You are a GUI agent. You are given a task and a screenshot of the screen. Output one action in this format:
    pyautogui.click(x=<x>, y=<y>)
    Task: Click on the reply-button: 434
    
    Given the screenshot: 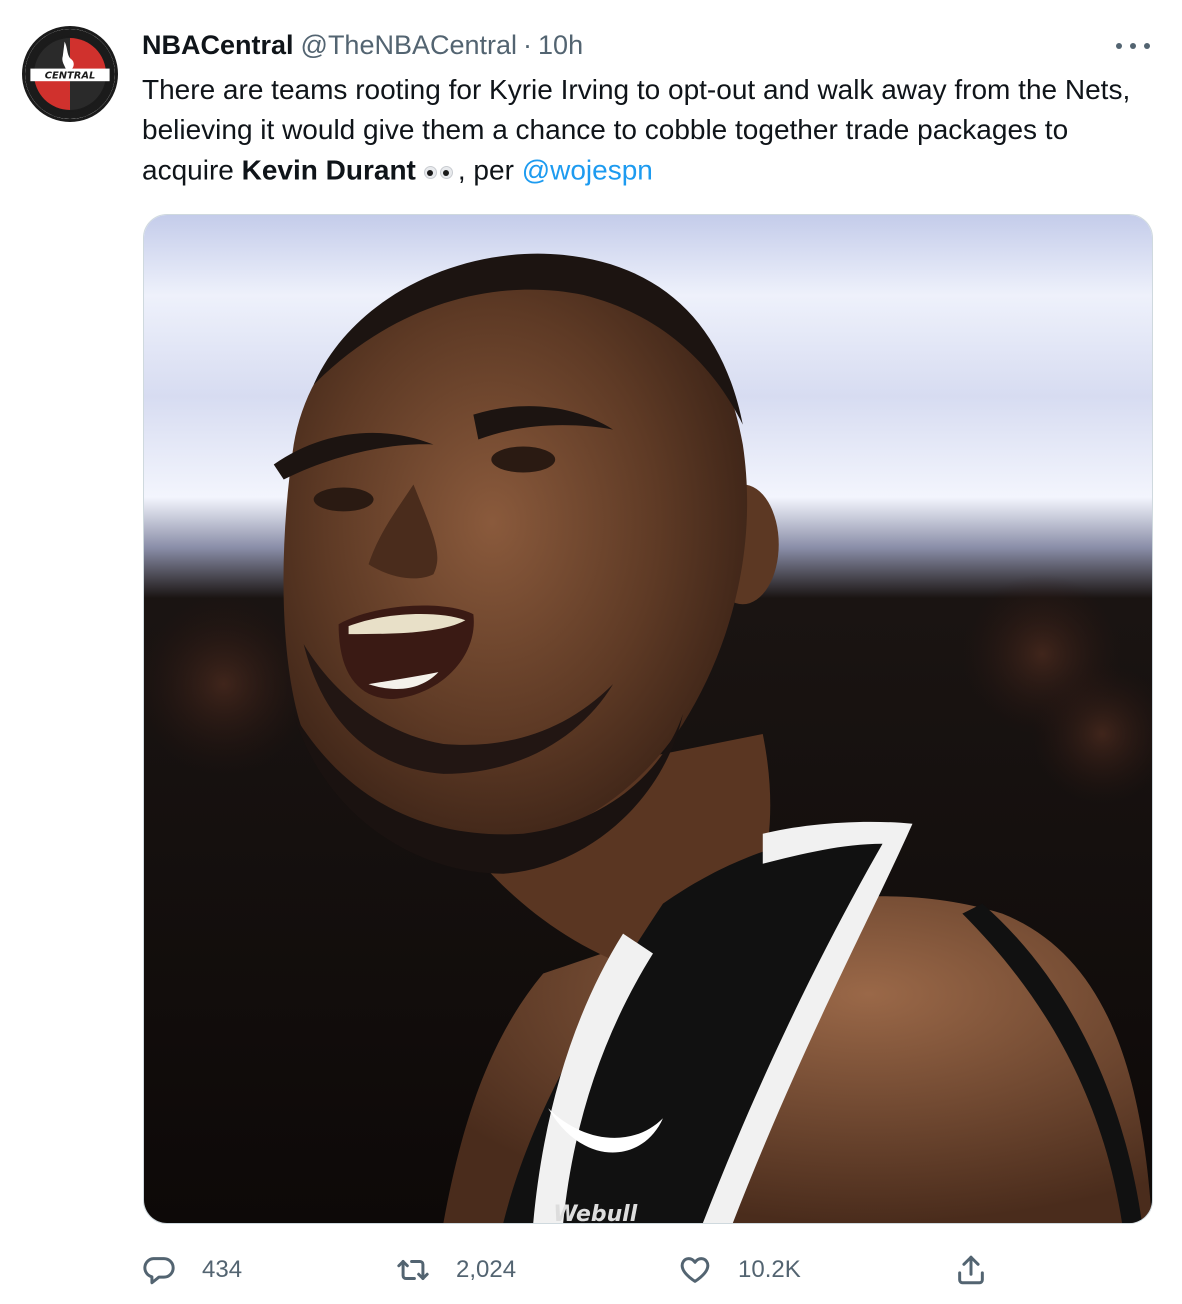 What is the action you would take?
    pyautogui.click(x=192, y=1270)
    